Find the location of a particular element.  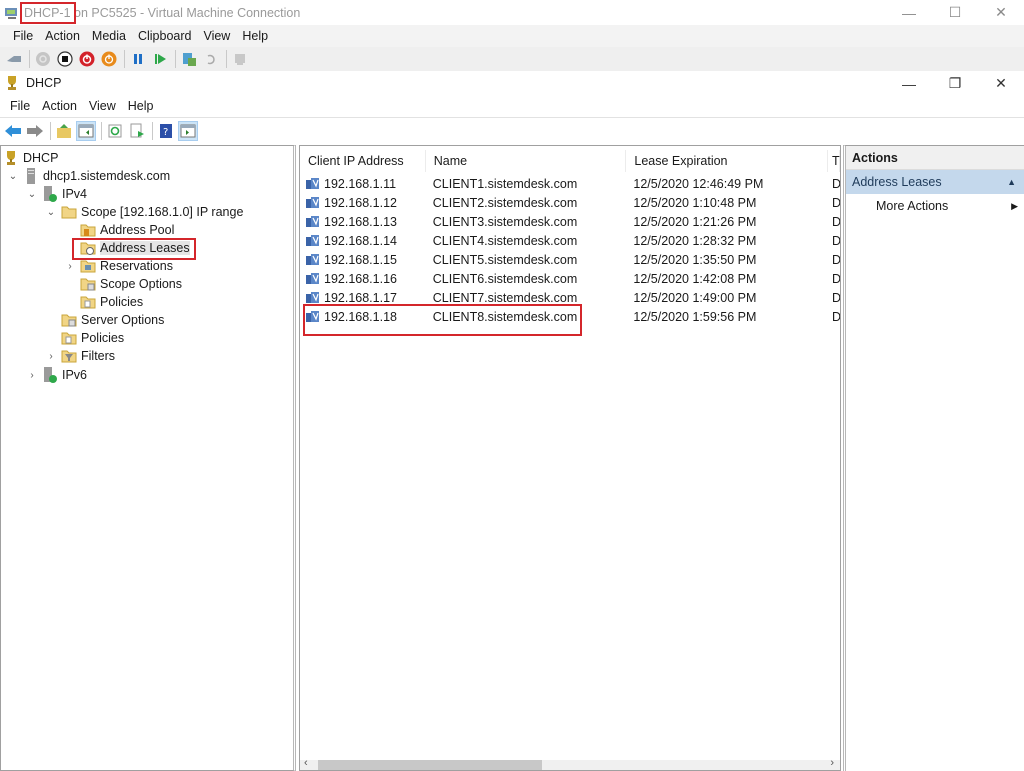

start-icon is located at coordinates (43, 59).